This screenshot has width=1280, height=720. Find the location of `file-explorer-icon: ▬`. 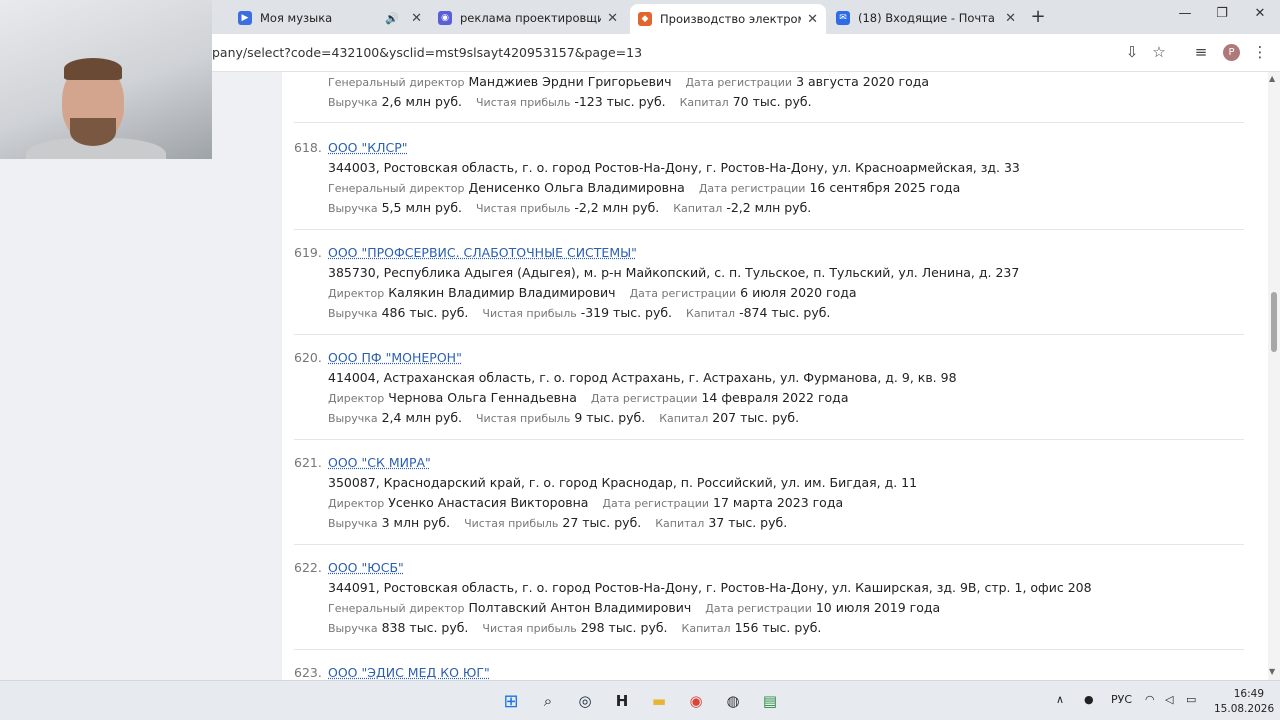

file-explorer-icon: ▬ is located at coordinates (659, 701).